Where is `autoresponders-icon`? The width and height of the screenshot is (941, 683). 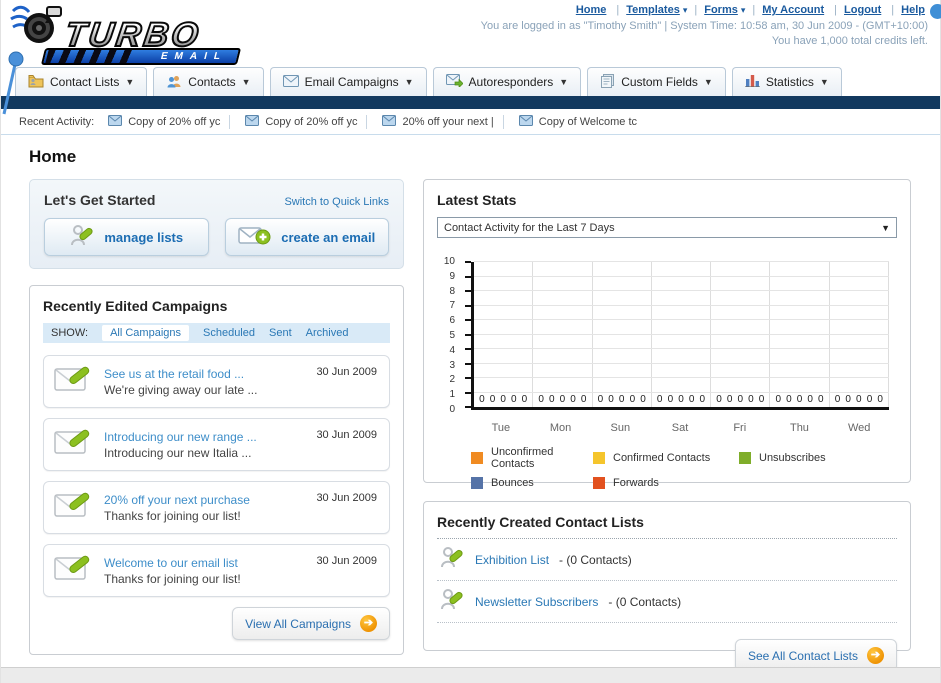 autoresponders-icon is located at coordinates (454, 82).